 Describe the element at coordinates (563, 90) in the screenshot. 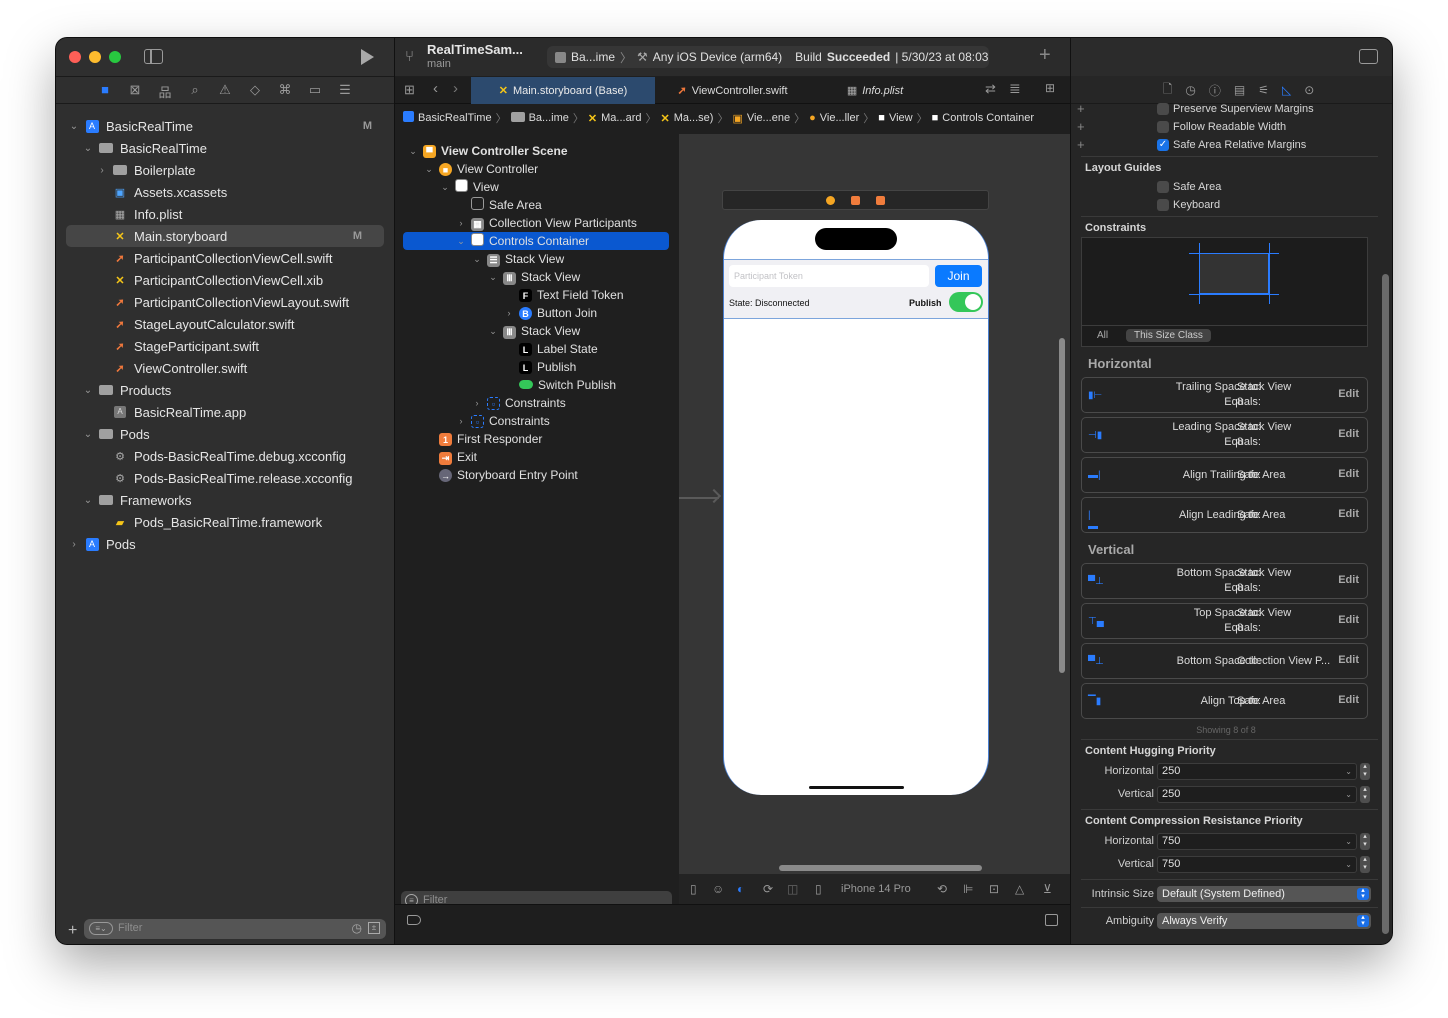

I see `tab-main-storyboard: ✕ Main.storyboard (Base)` at that location.